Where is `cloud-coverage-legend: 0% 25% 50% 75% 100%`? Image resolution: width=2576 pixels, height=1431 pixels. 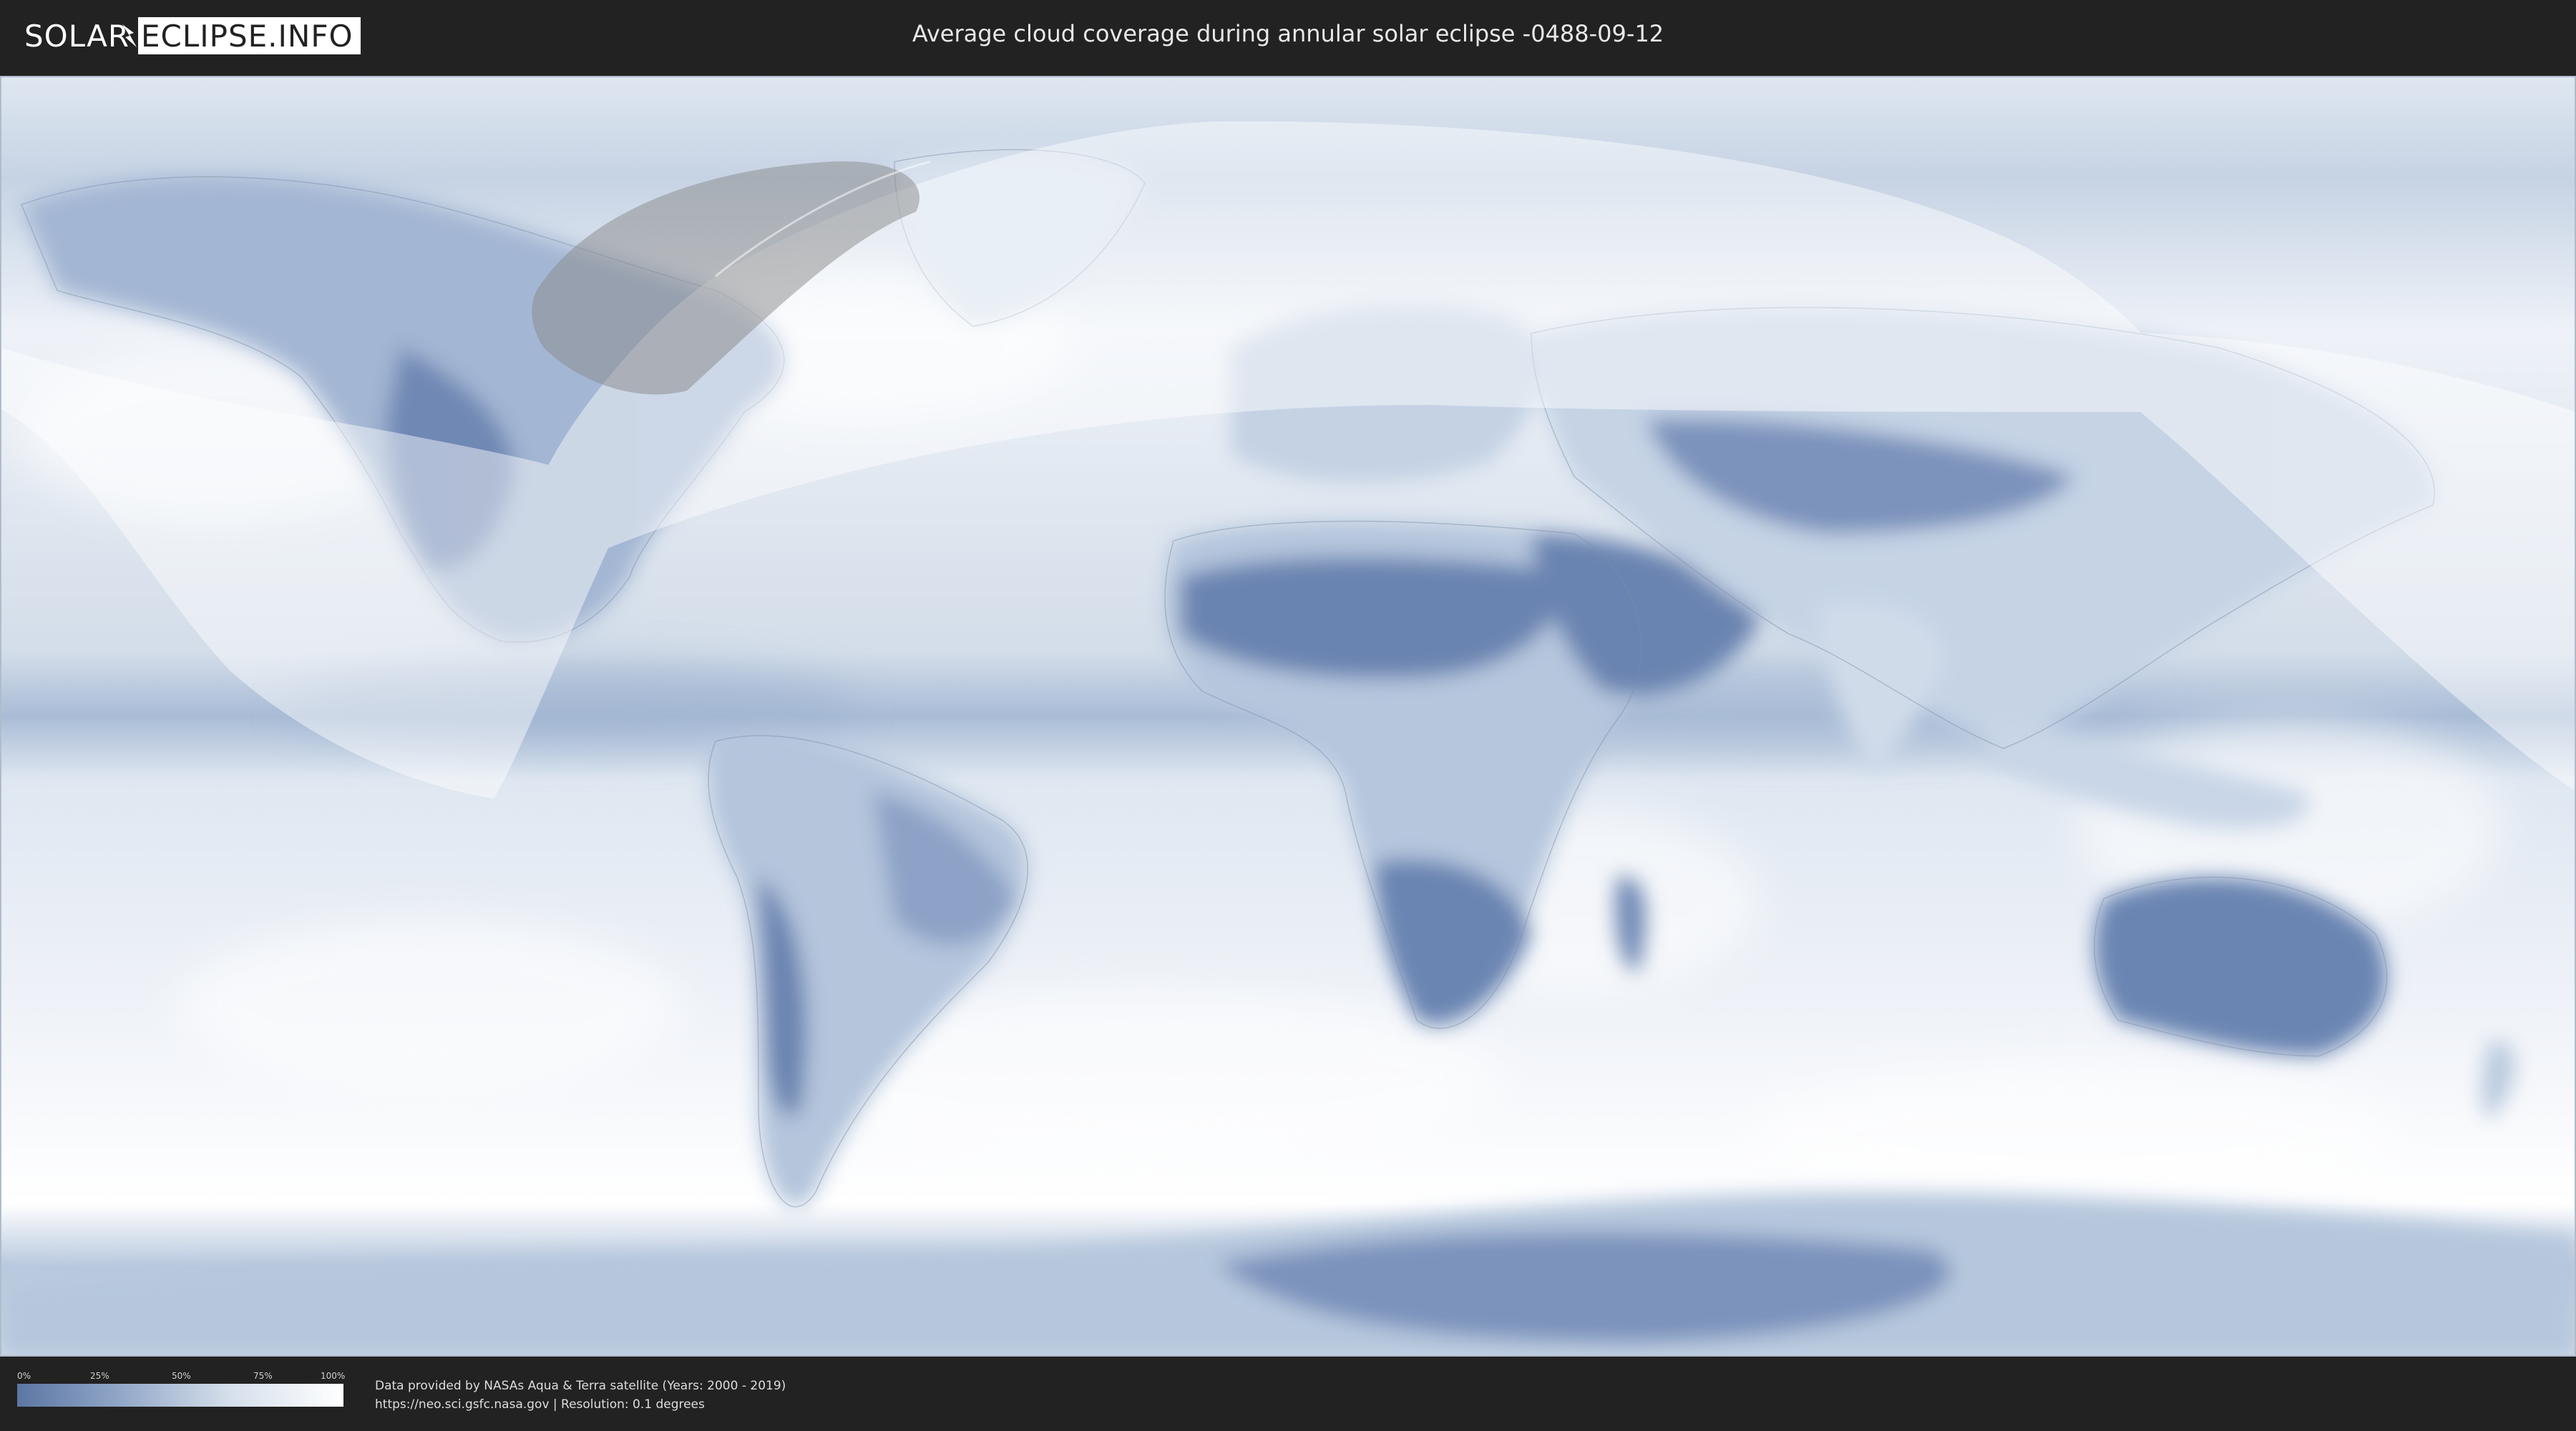 cloud-coverage-legend: 0% 25% 50% 75% 100% is located at coordinates (181, 1389).